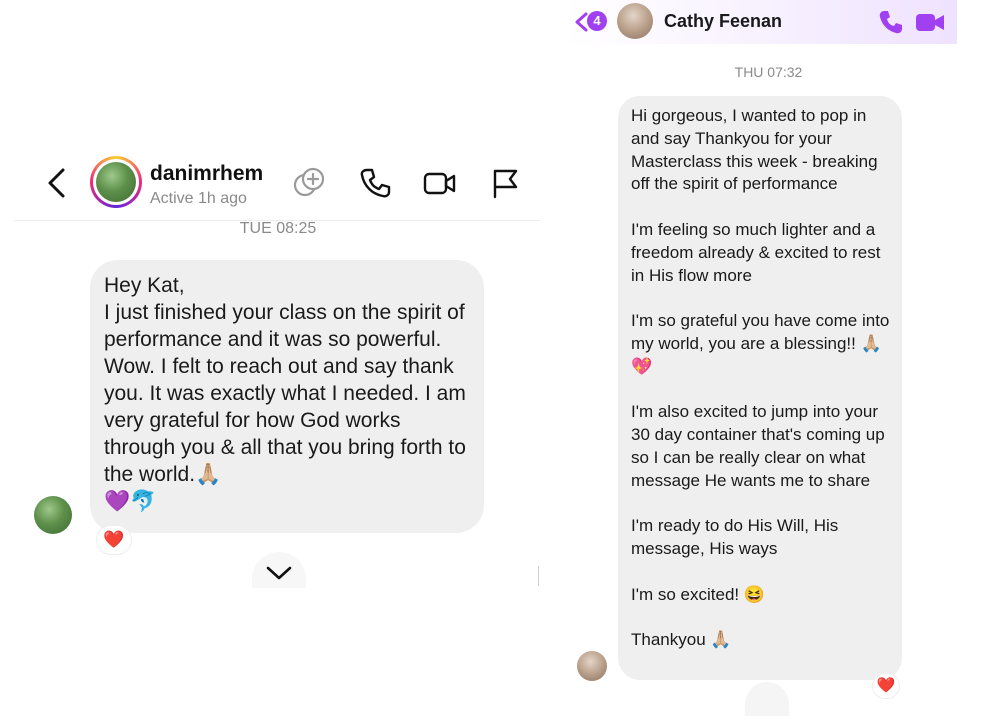 The height and width of the screenshot is (716, 992). What do you see at coordinates (597, 21) in the screenshot?
I see `unread-count-badge: 4` at bounding box center [597, 21].